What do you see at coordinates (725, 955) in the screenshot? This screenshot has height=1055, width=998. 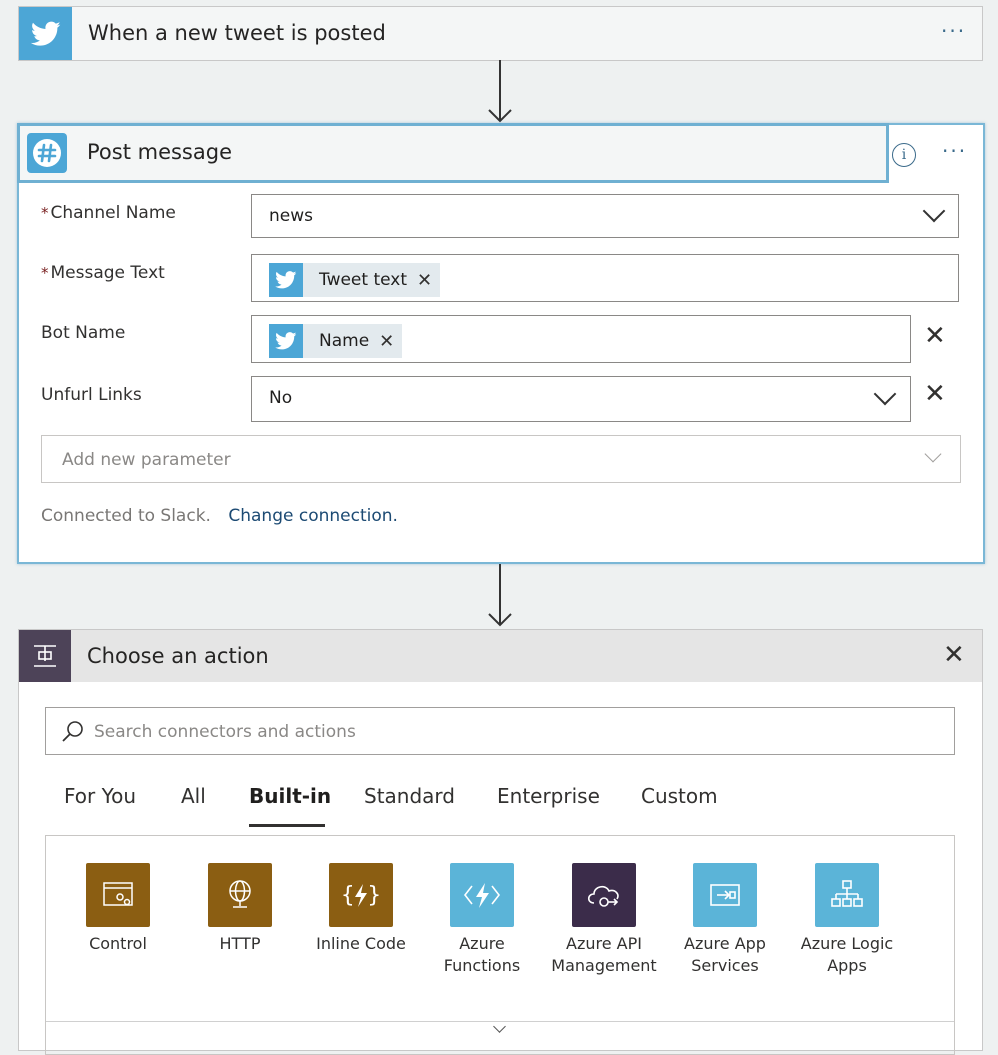 I see `connector-label: Azure App Services` at bounding box center [725, 955].